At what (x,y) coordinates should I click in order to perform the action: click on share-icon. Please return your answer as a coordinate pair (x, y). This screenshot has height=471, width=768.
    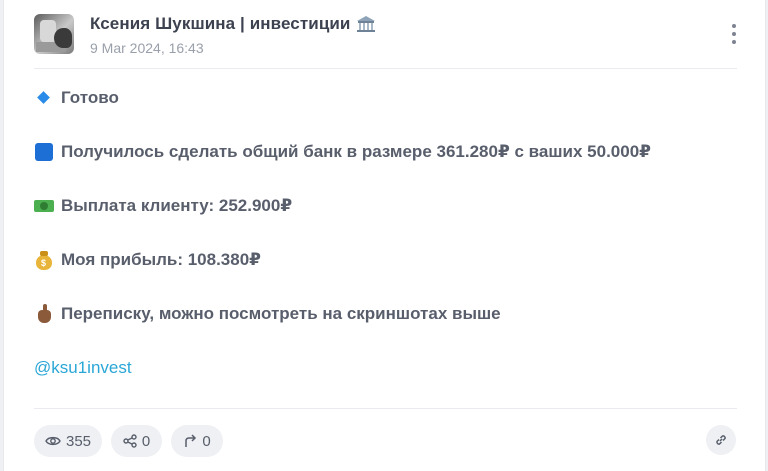
    Looking at the image, I should click on (130, 441).